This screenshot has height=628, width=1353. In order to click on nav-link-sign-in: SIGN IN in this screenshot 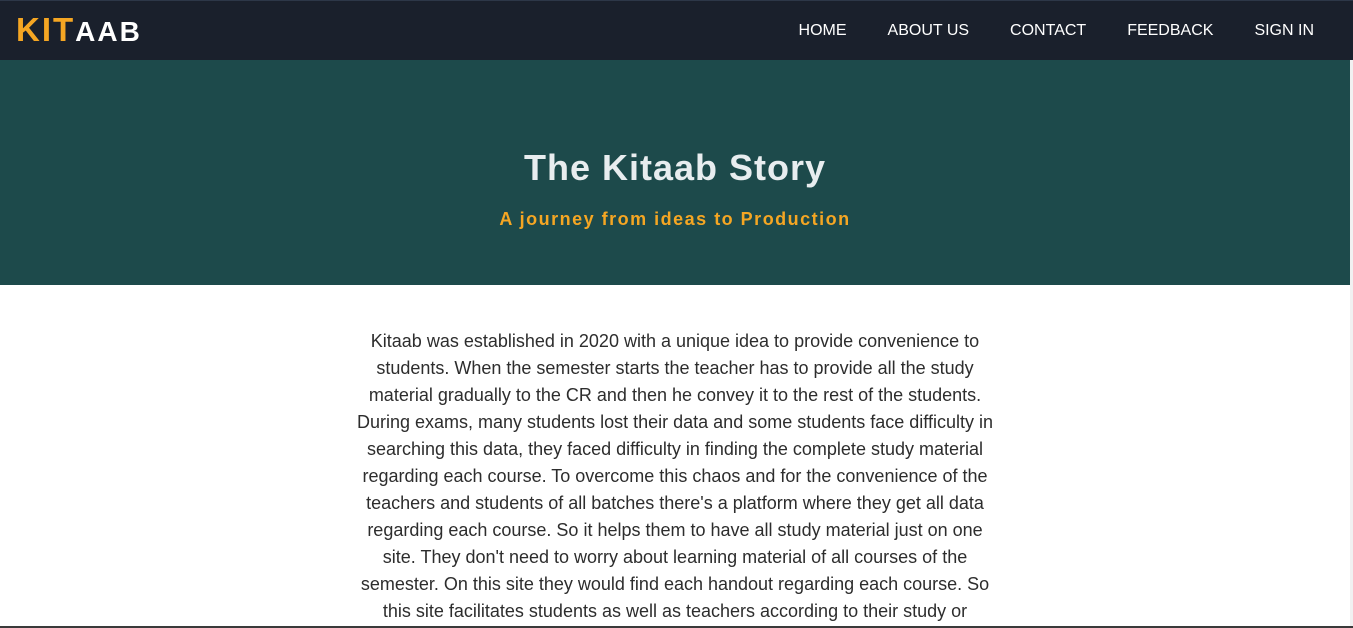, I will do `click(1284, 31)`.